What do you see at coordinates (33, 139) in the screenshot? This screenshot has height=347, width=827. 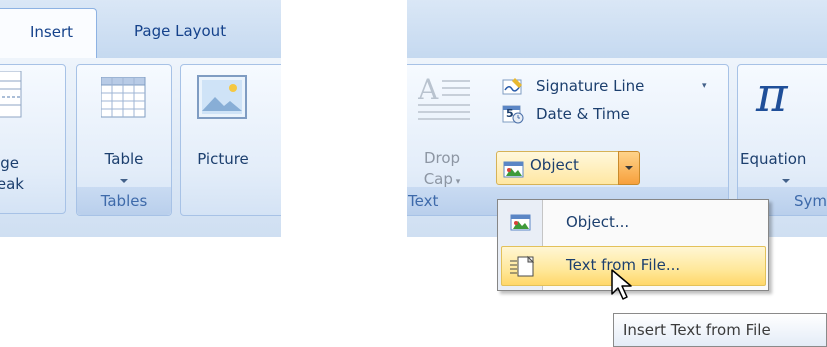 I see `pages-group: age reak` at bounding box center [33, 139].